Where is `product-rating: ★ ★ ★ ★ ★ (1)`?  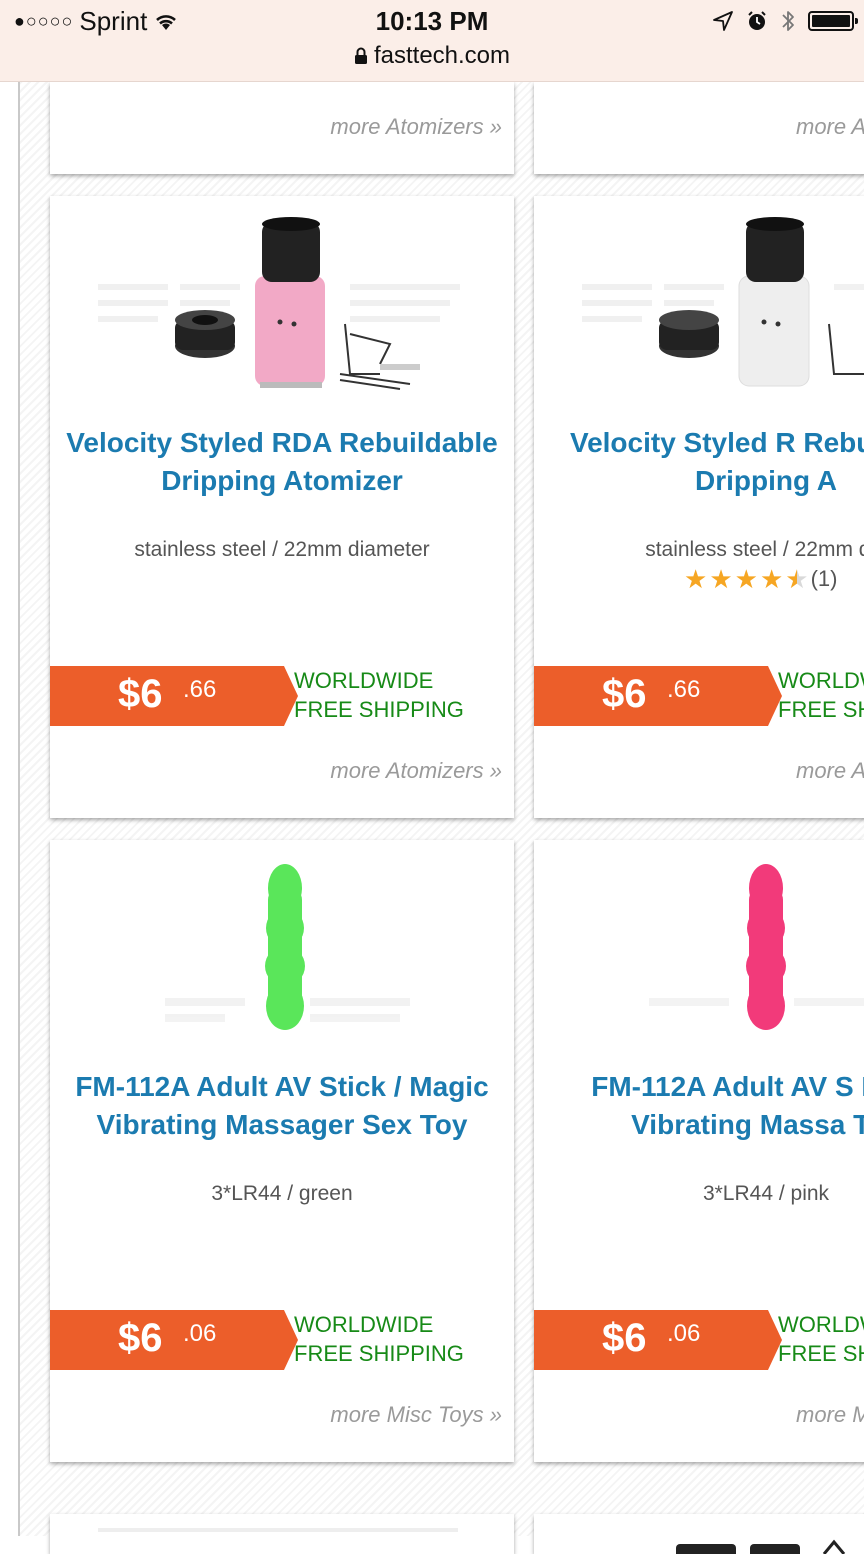 product-rating: ★ ★ ★ ★ ★ (1) is located at coordinates (760, 579).